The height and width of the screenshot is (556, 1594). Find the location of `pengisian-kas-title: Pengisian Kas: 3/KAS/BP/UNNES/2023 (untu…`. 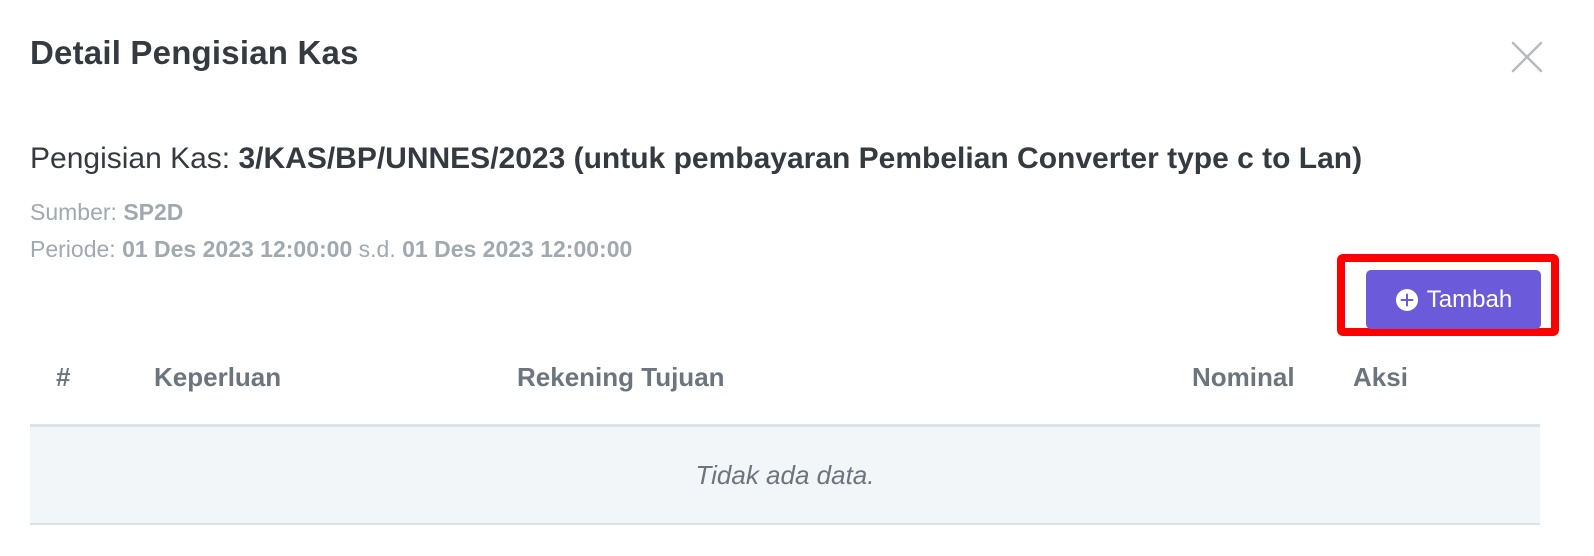

pengisian-kas-title: Pengisian Kas: 3/KAS/BP/UNNES/2023 (untu… is located at coordinates (696, 159).